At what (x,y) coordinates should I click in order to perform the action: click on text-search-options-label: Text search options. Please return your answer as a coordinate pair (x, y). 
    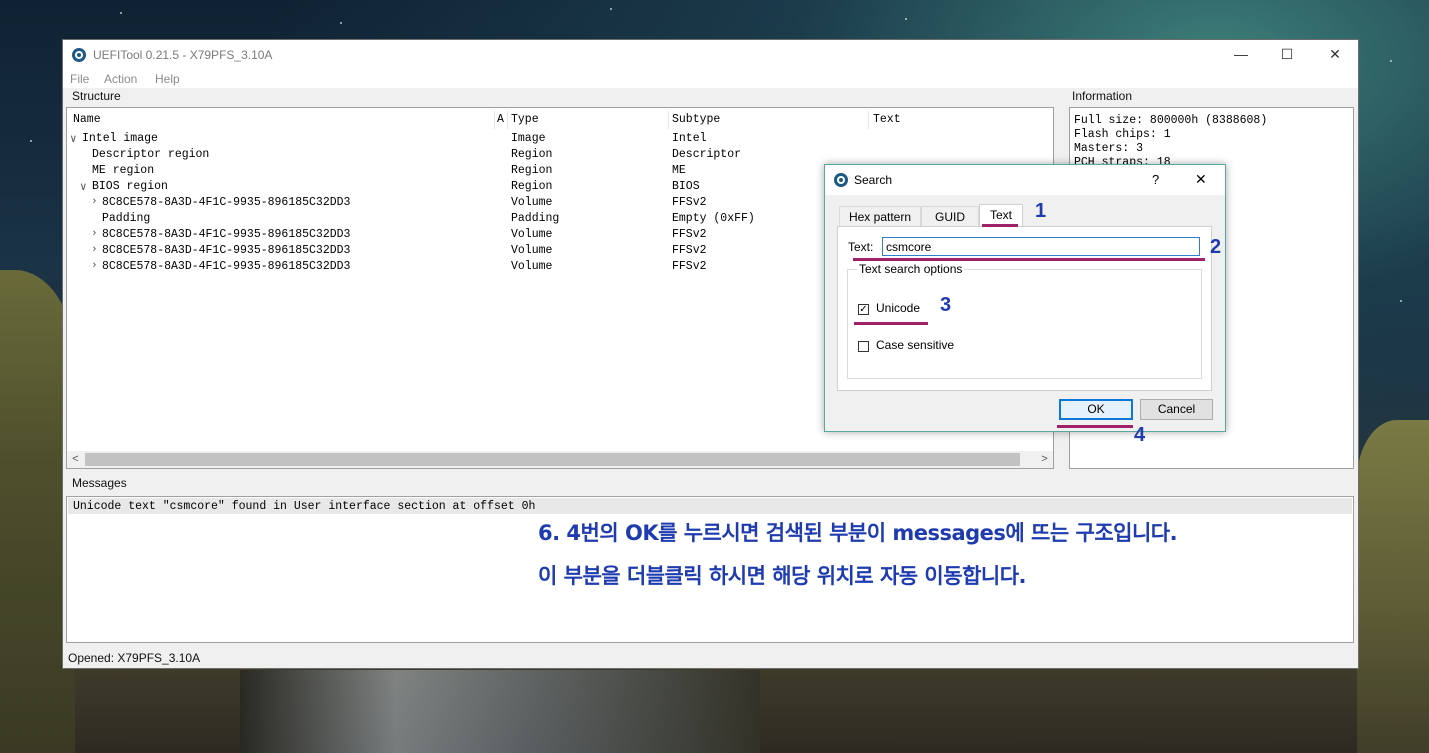
    Looking at the image, I should click on (911, 269).